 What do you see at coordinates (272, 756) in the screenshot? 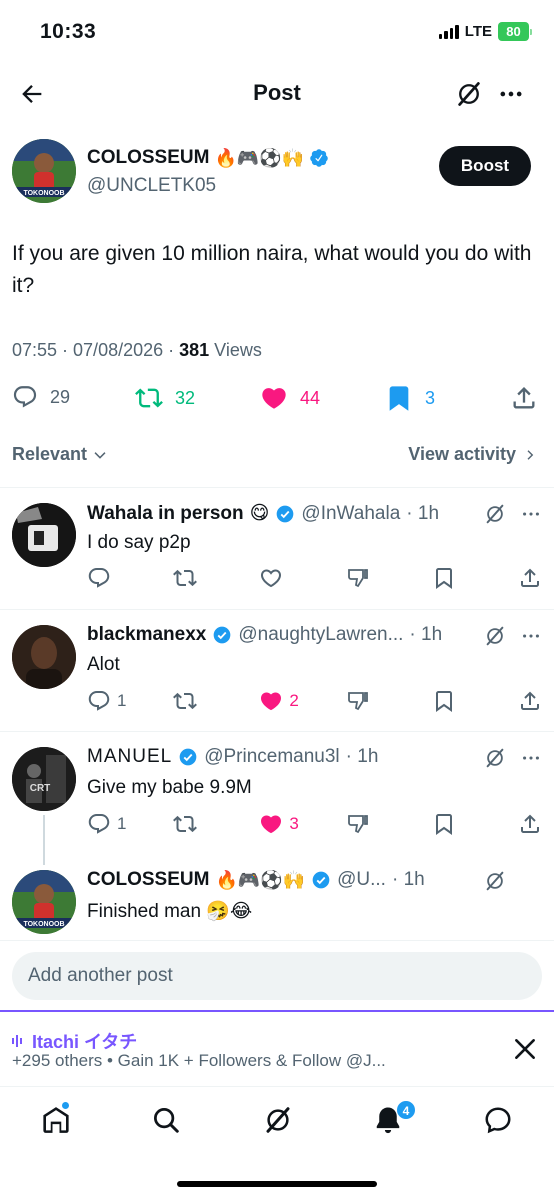
I see `reply-handle: @Princemanu3l` at bounding box center [272, 756].